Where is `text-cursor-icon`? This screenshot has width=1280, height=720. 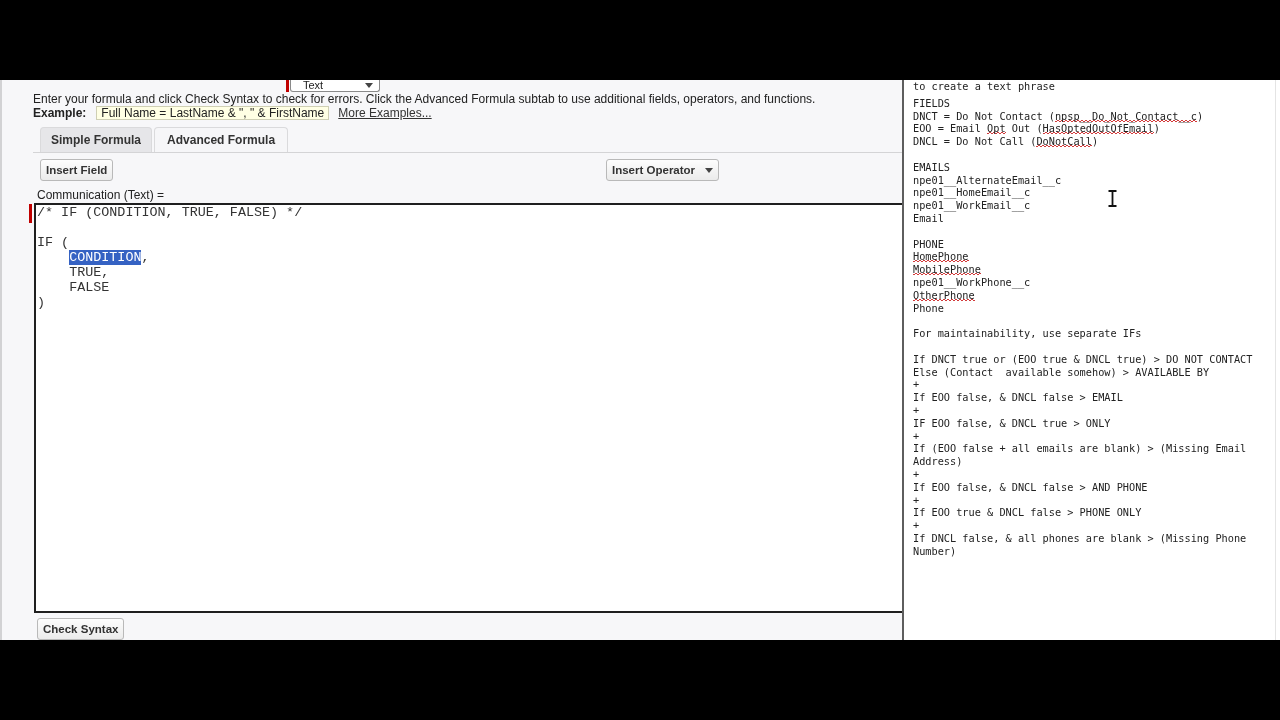
text-cursor-icon is located at coordinates (1112, 198).